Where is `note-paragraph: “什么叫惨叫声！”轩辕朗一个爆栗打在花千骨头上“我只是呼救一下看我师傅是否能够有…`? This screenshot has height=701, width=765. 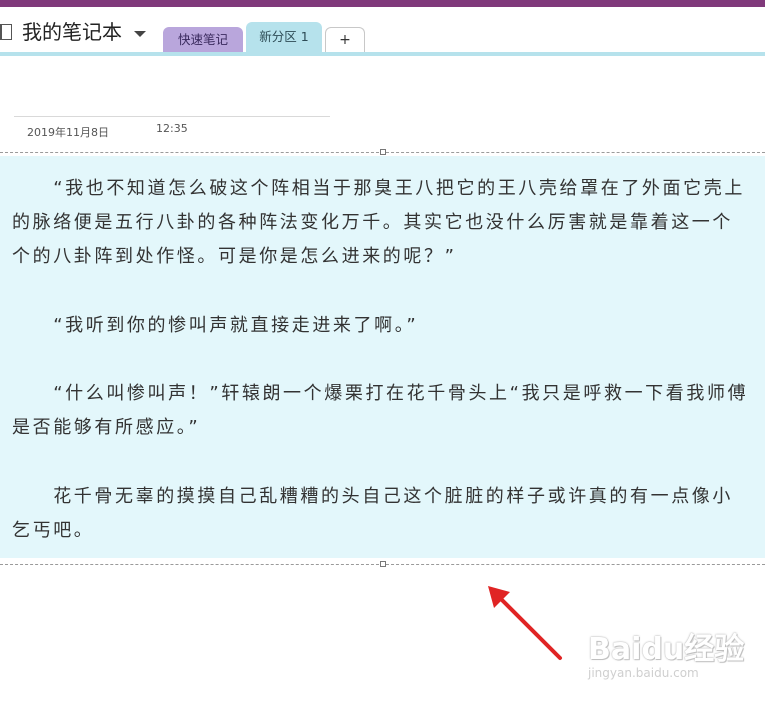
note-paragraph: “什么叫惨叫声！”轩辕朗一个爆栗打在花千骨头上“我只是呼救一下看我师傅是否能够有… is located at coordinates (381, 411).